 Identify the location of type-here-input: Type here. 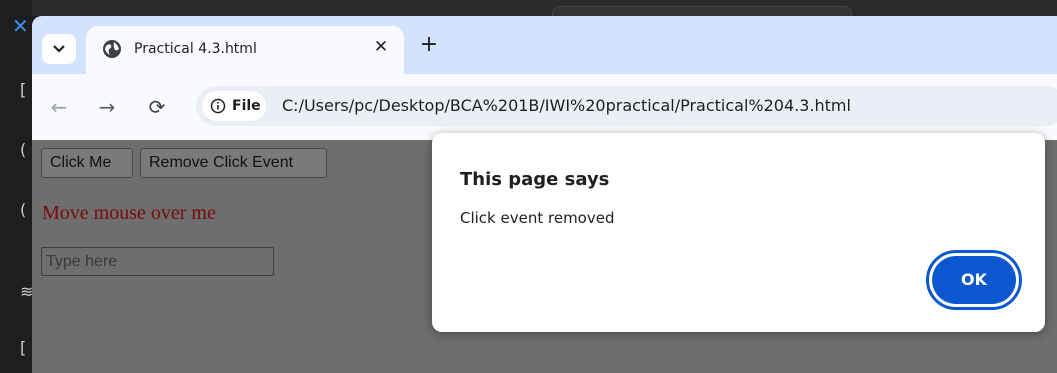
(157, 261).